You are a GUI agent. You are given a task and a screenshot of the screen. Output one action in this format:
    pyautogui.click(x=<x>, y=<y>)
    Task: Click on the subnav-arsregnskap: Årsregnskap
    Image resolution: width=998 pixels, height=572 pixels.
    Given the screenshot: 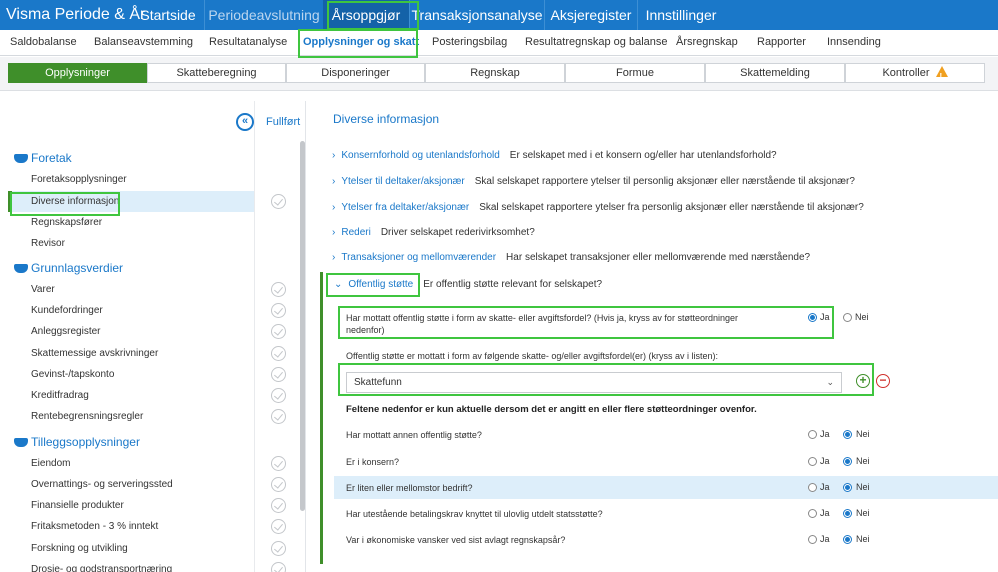 What is the action you would take?
    pyautogui.click(x=707, y=43)
    